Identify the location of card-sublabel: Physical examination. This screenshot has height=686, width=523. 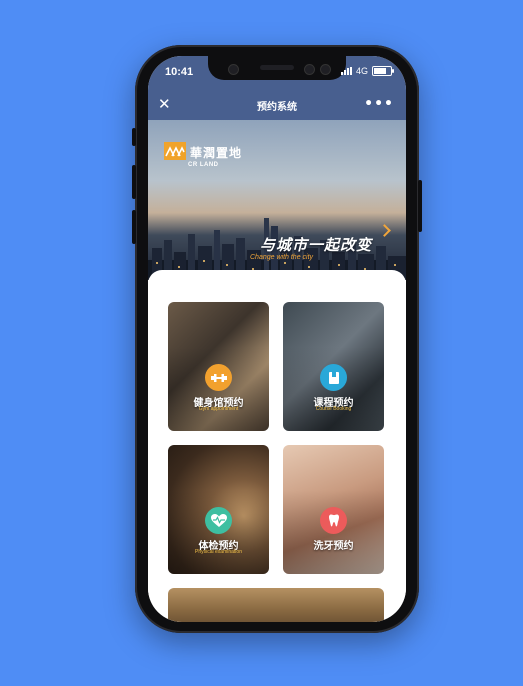
(218, 552).